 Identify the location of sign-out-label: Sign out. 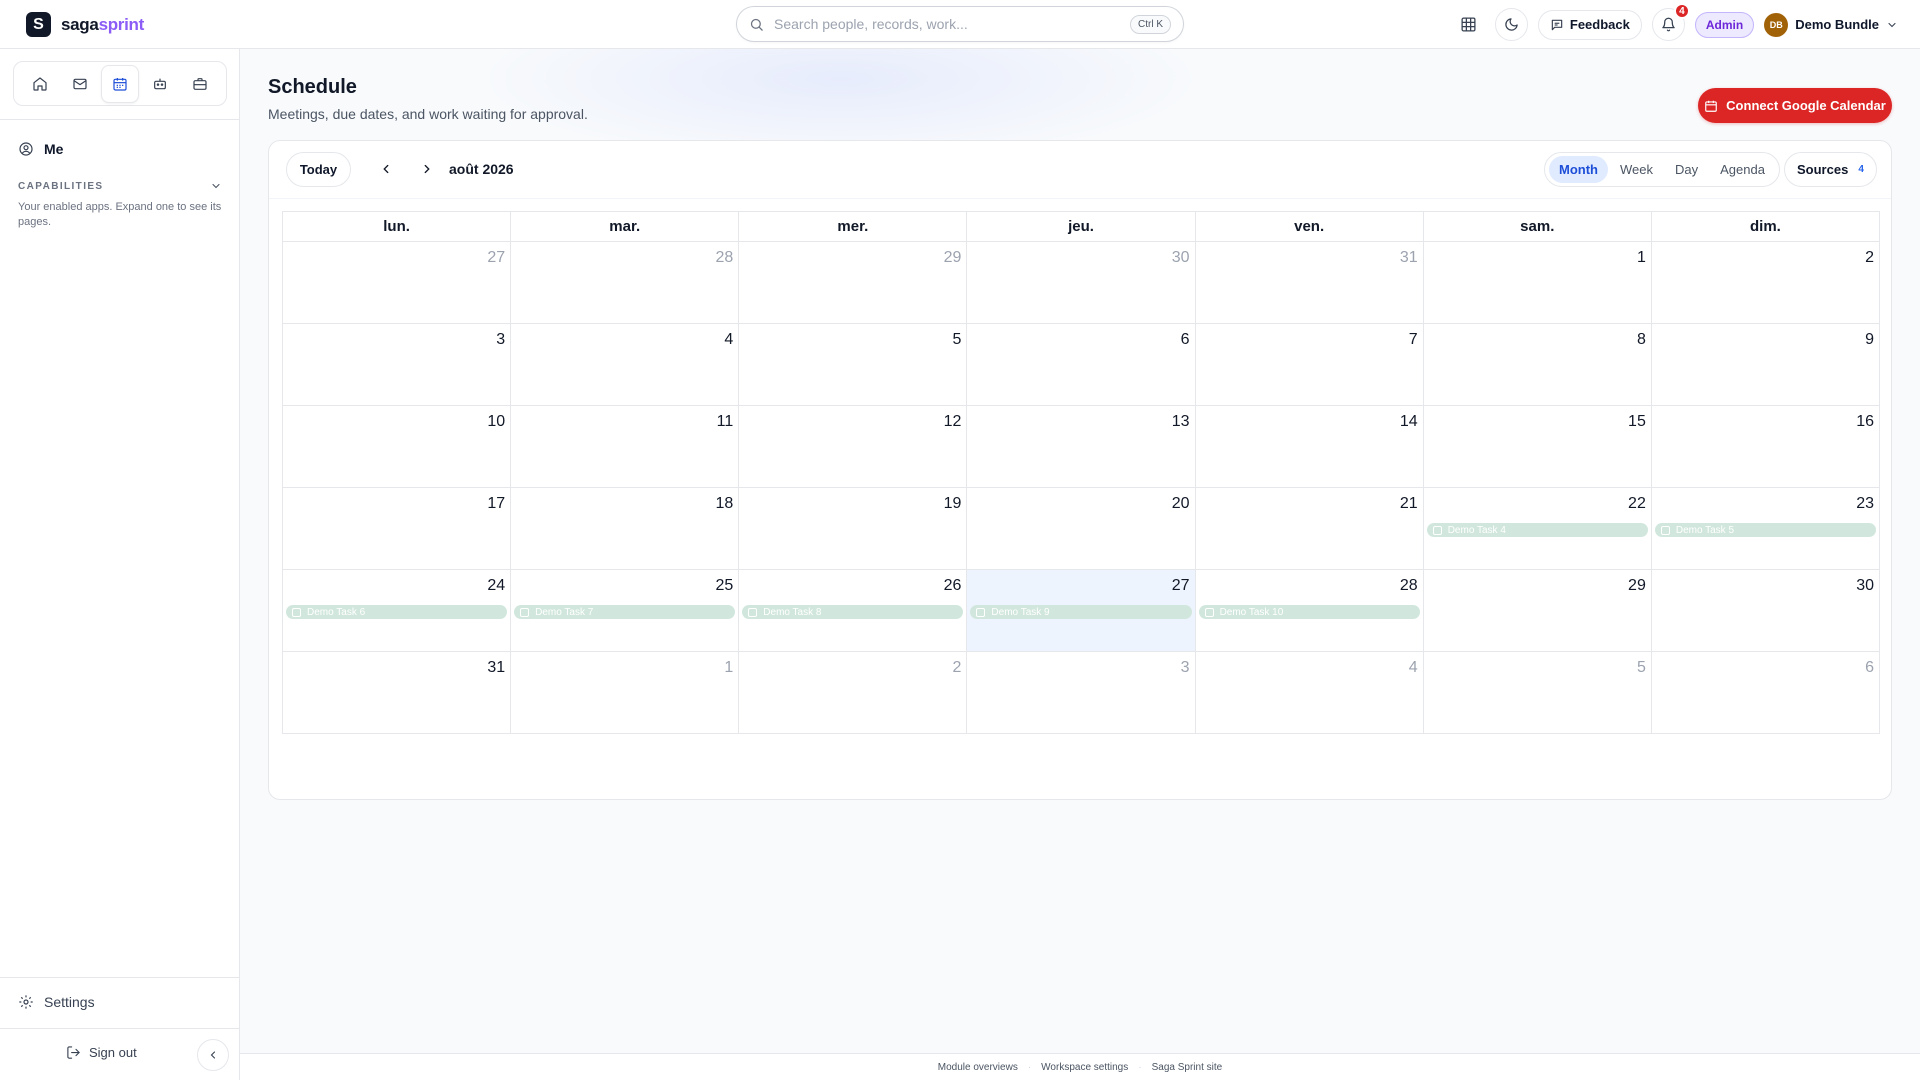
(113, 1052).